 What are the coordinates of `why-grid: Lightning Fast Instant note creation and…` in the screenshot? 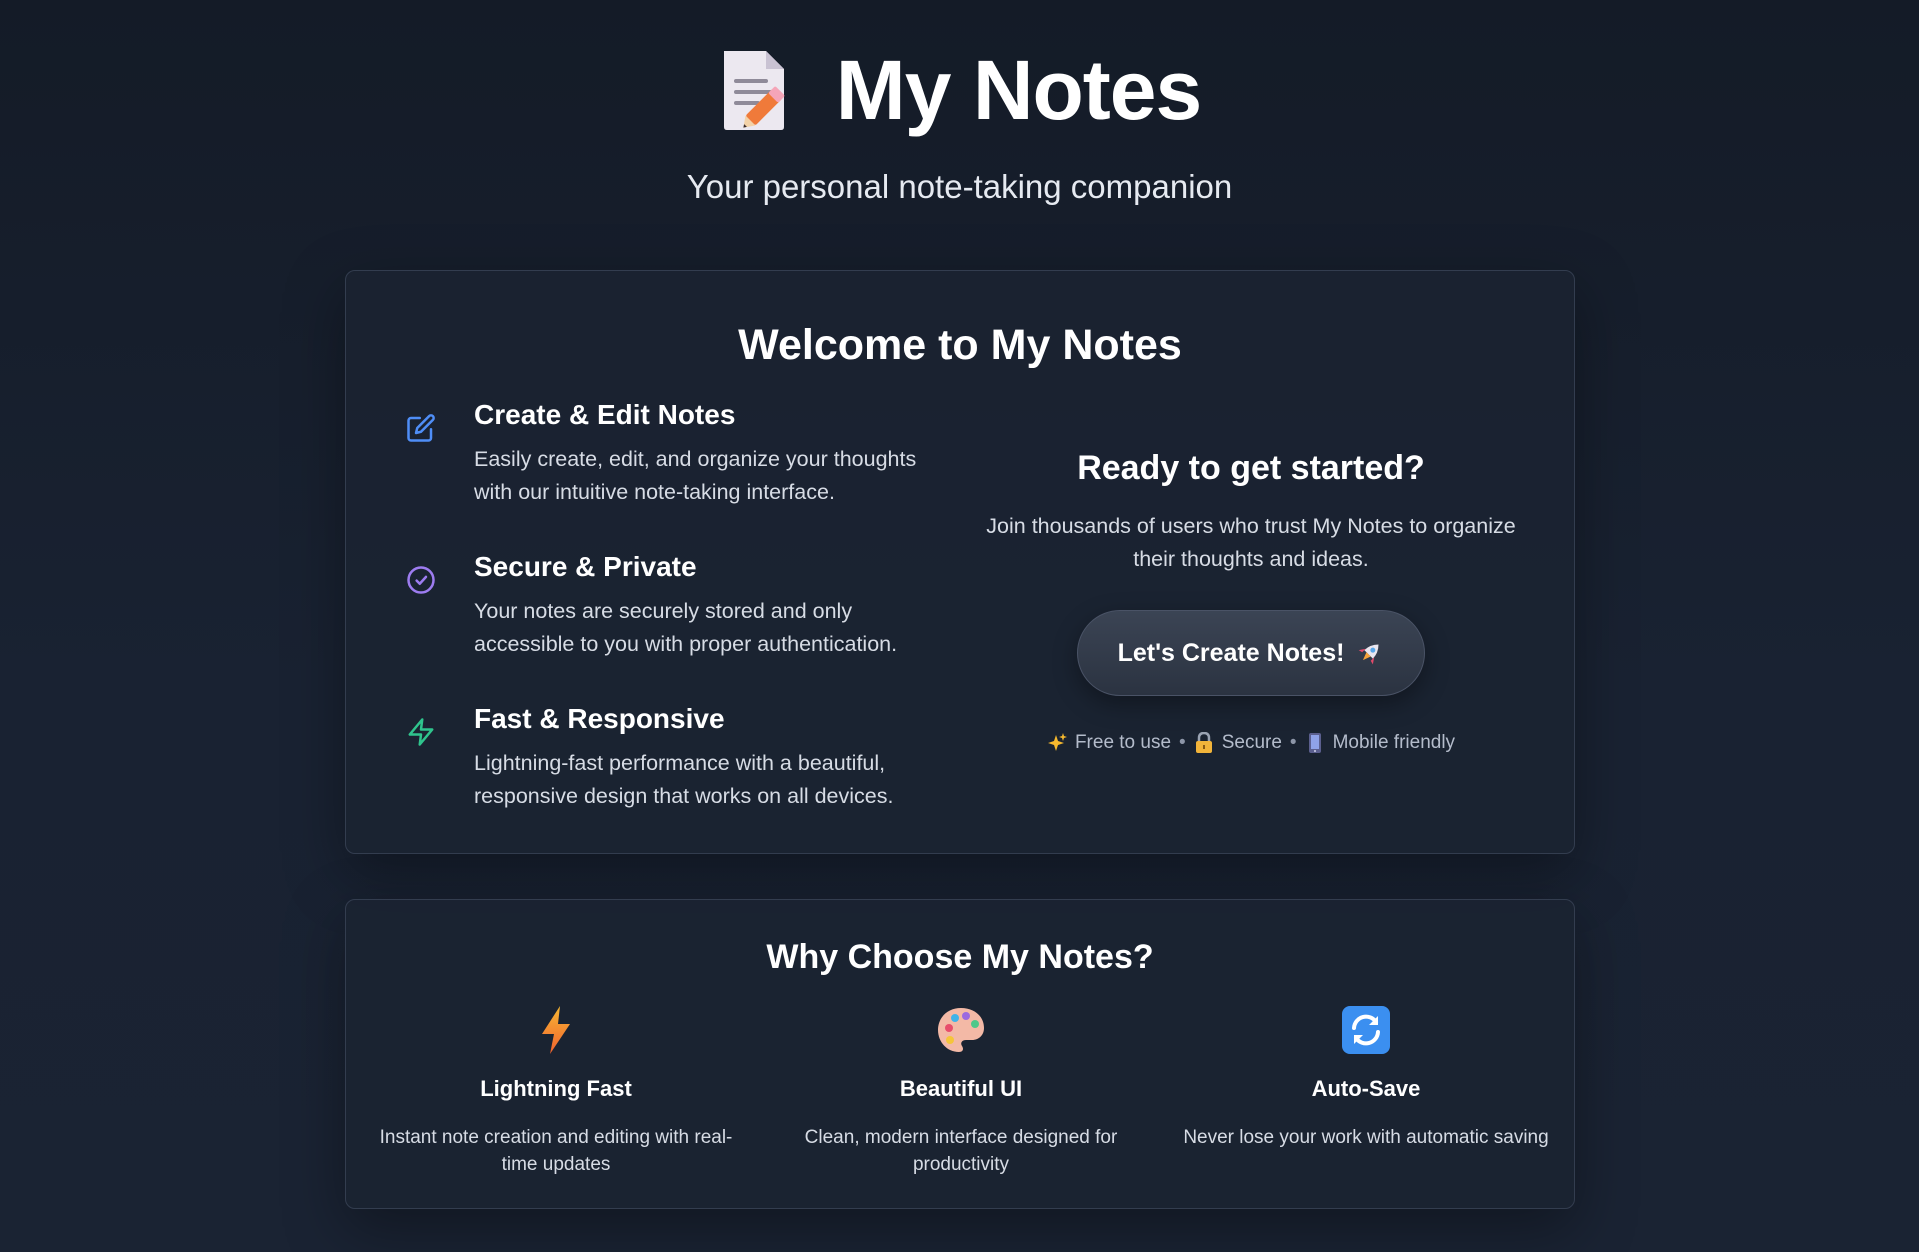 It's located at (961, 1091).